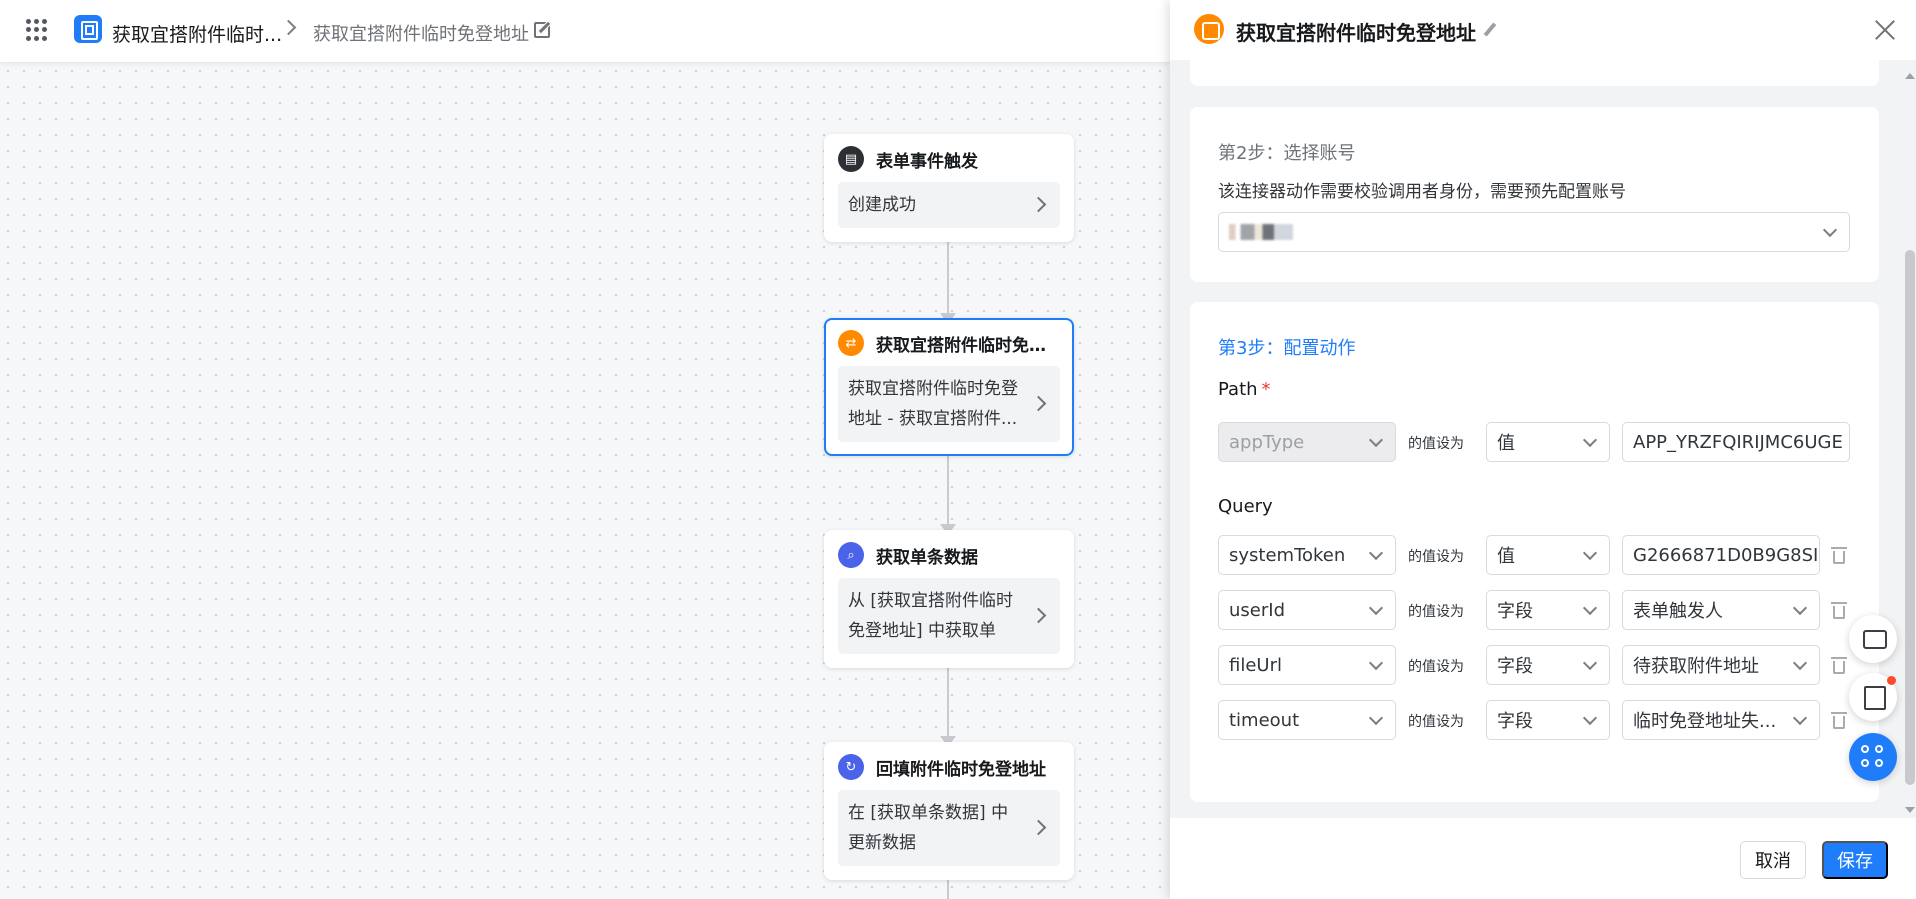 The width and height of the screenshot is (1916, 899). I want to click on node-title: 获取宜搭附件临时免登地址, so click(968, 345).